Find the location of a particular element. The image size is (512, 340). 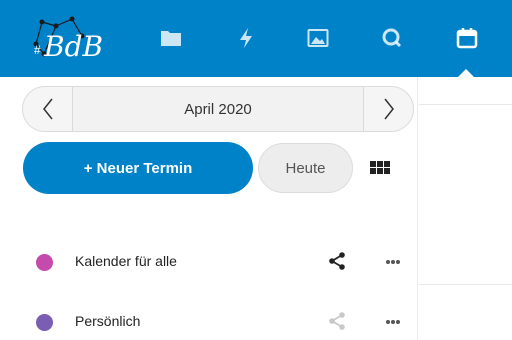

calendar-name: Kalender für alle is located at coordinates (126, 261).